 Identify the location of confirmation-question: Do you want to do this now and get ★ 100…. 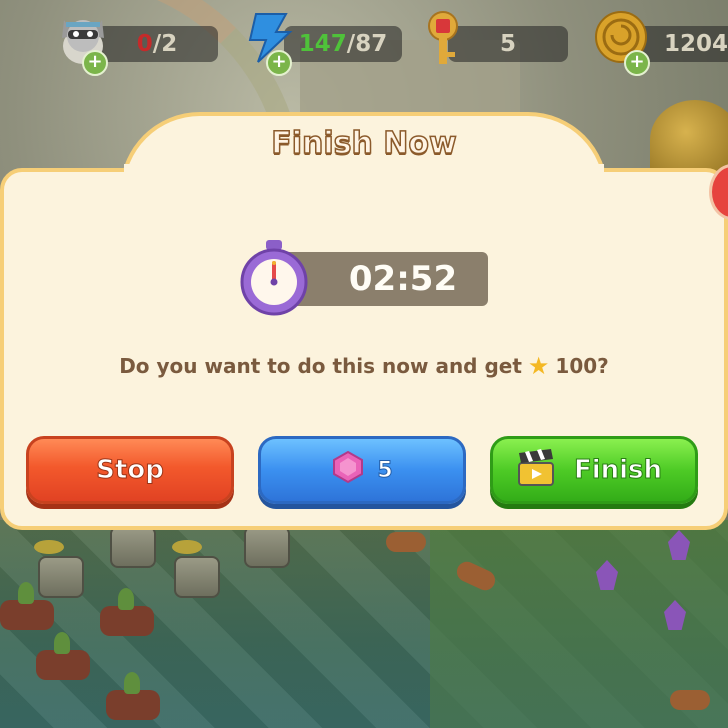
(364, 366).